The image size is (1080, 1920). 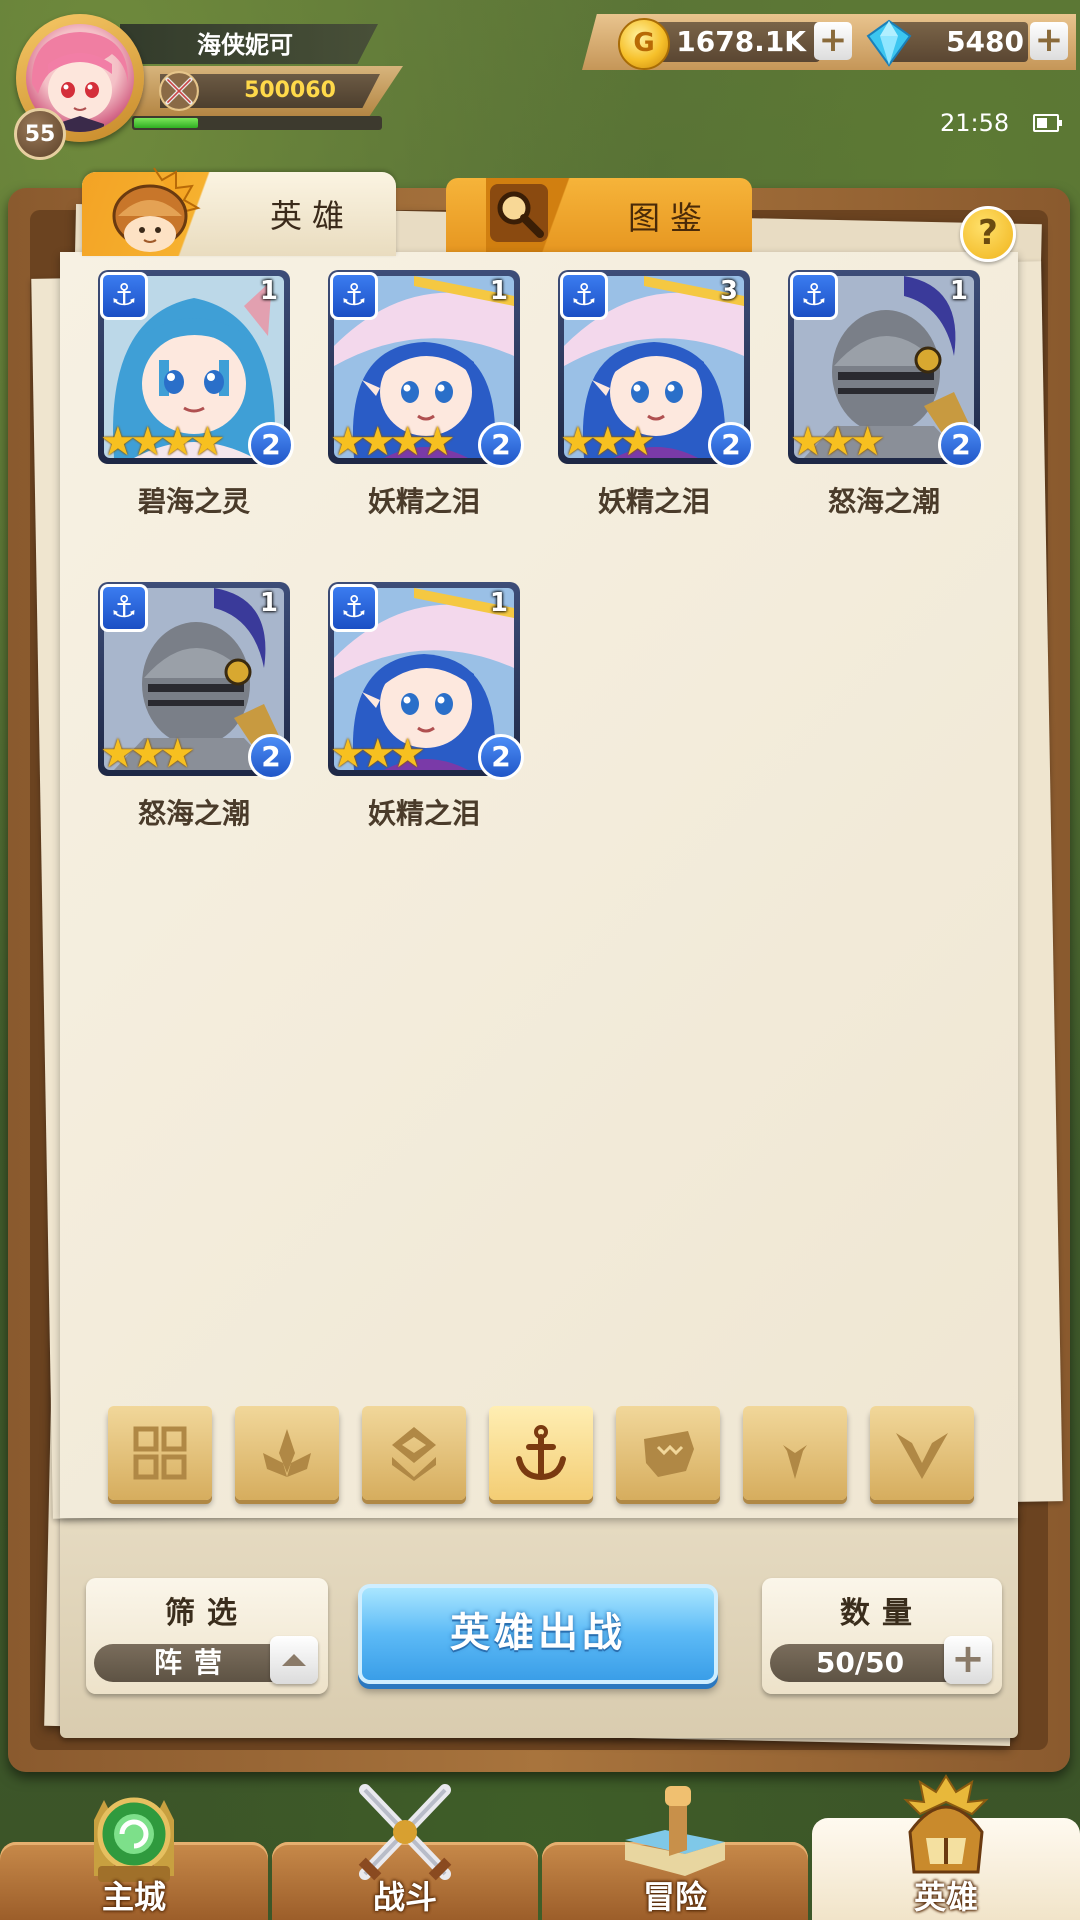 What do you see at coordinates (985, 41) in the screenshot?
I see `gem-amount: 5480` at bounding box center [985, 41].